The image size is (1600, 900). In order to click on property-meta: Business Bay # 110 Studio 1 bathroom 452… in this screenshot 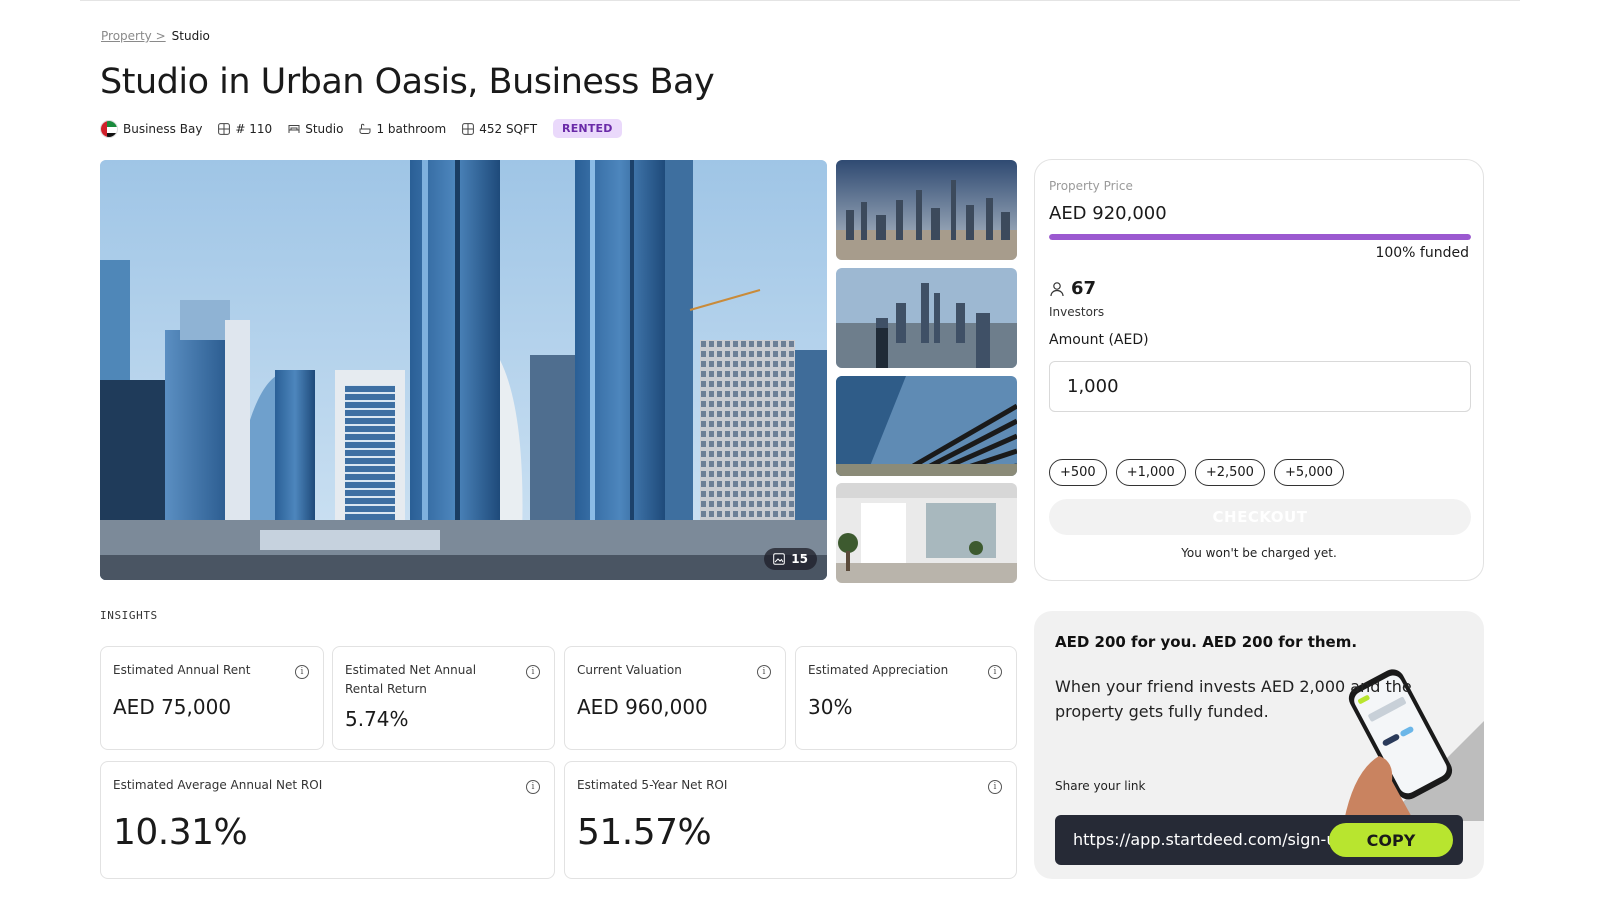, I will do `click(361, 128)`.